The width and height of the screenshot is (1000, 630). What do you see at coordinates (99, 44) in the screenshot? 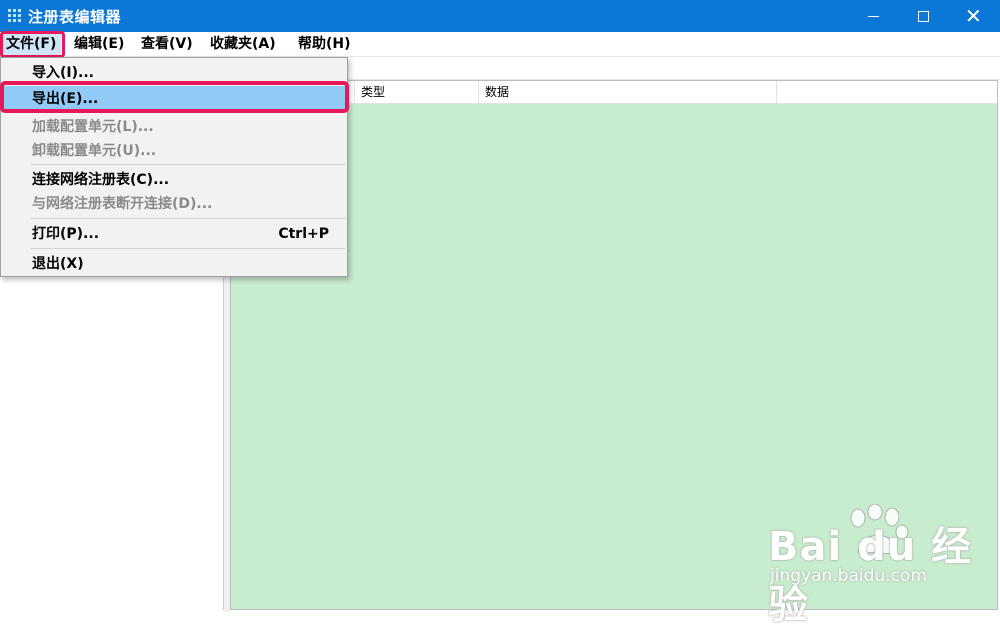
I see `menu-edit: 编辑(E)` at bounding box center [99, 44].